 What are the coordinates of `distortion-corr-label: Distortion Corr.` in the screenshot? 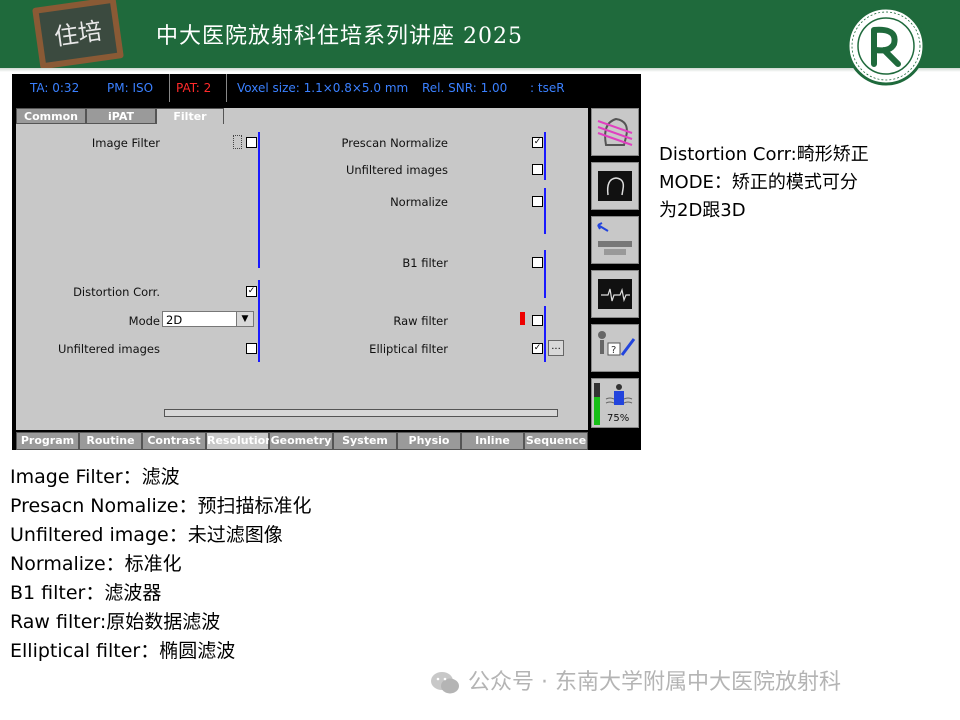 It's located at (116, 292).